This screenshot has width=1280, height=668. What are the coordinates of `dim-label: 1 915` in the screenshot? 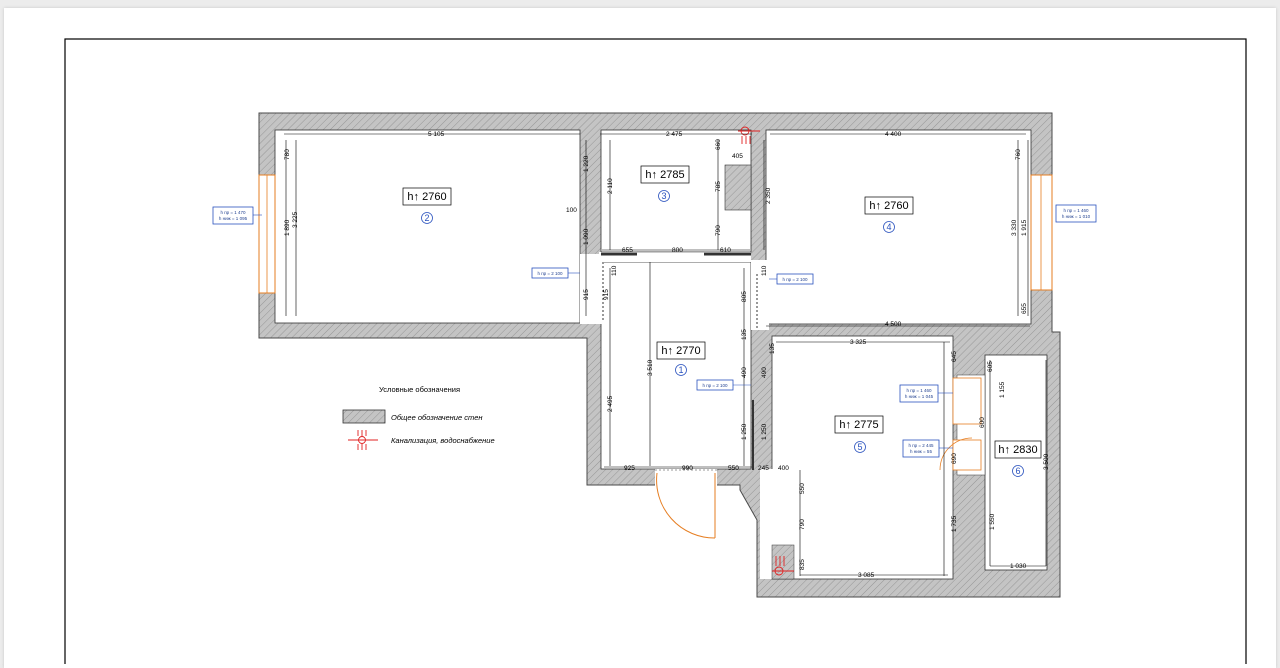 It's located at (1024, 227).